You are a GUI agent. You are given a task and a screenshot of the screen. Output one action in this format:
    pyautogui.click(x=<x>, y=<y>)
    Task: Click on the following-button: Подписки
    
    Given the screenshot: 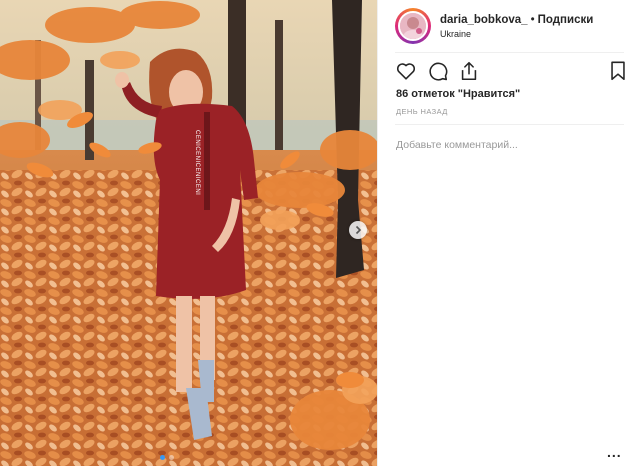 What is the action you would take?
    pyautogui.click(x=566, y=20)
    